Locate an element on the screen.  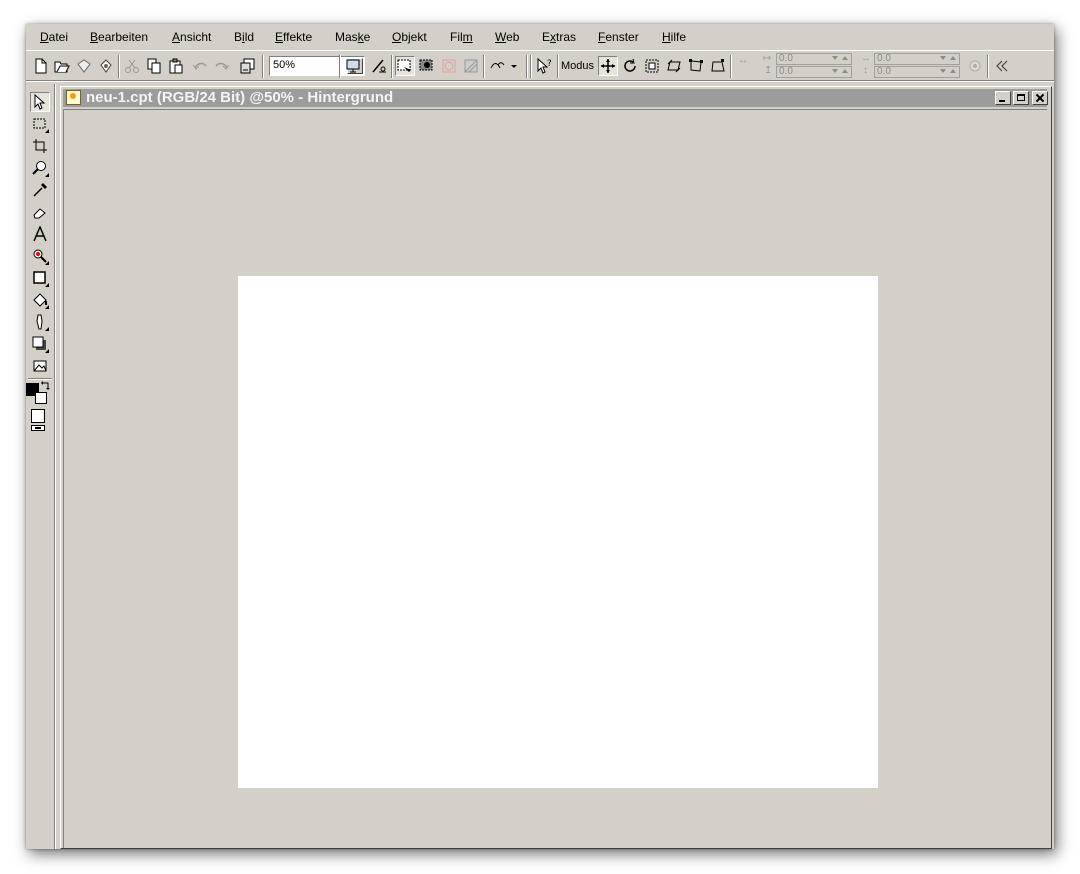
width-value: 0.0 is located at coordinates (884, 58).